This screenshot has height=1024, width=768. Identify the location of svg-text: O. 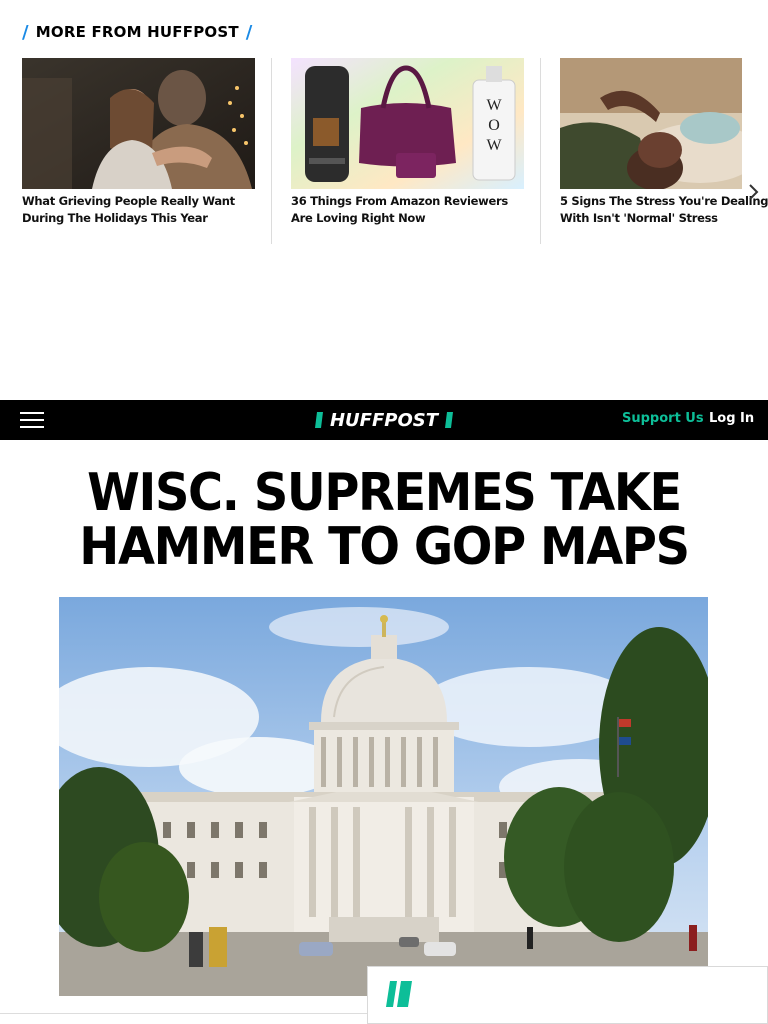
(494, 125).